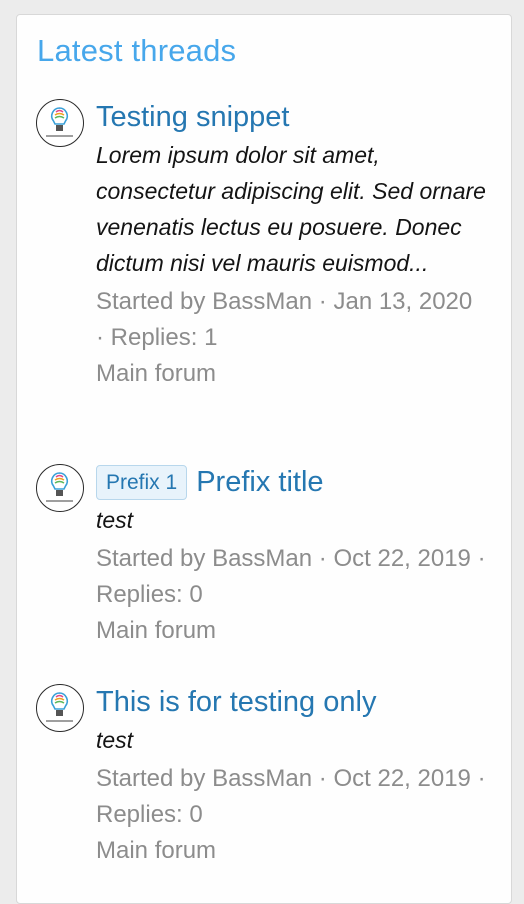 This screenshot has width=524, height=904. Describe the element at coordinates (236, 702) in the screenshot. I see `thread-title-link: This is for testing only` at that location.